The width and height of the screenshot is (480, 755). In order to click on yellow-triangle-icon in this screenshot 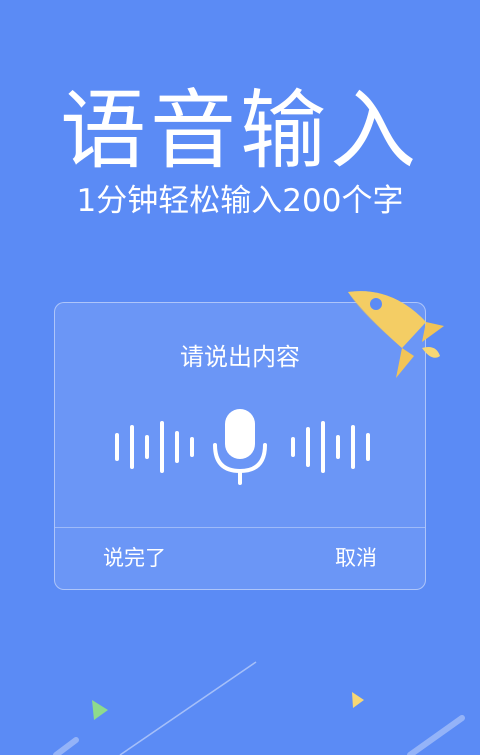, I will do `click(358, 700)`.